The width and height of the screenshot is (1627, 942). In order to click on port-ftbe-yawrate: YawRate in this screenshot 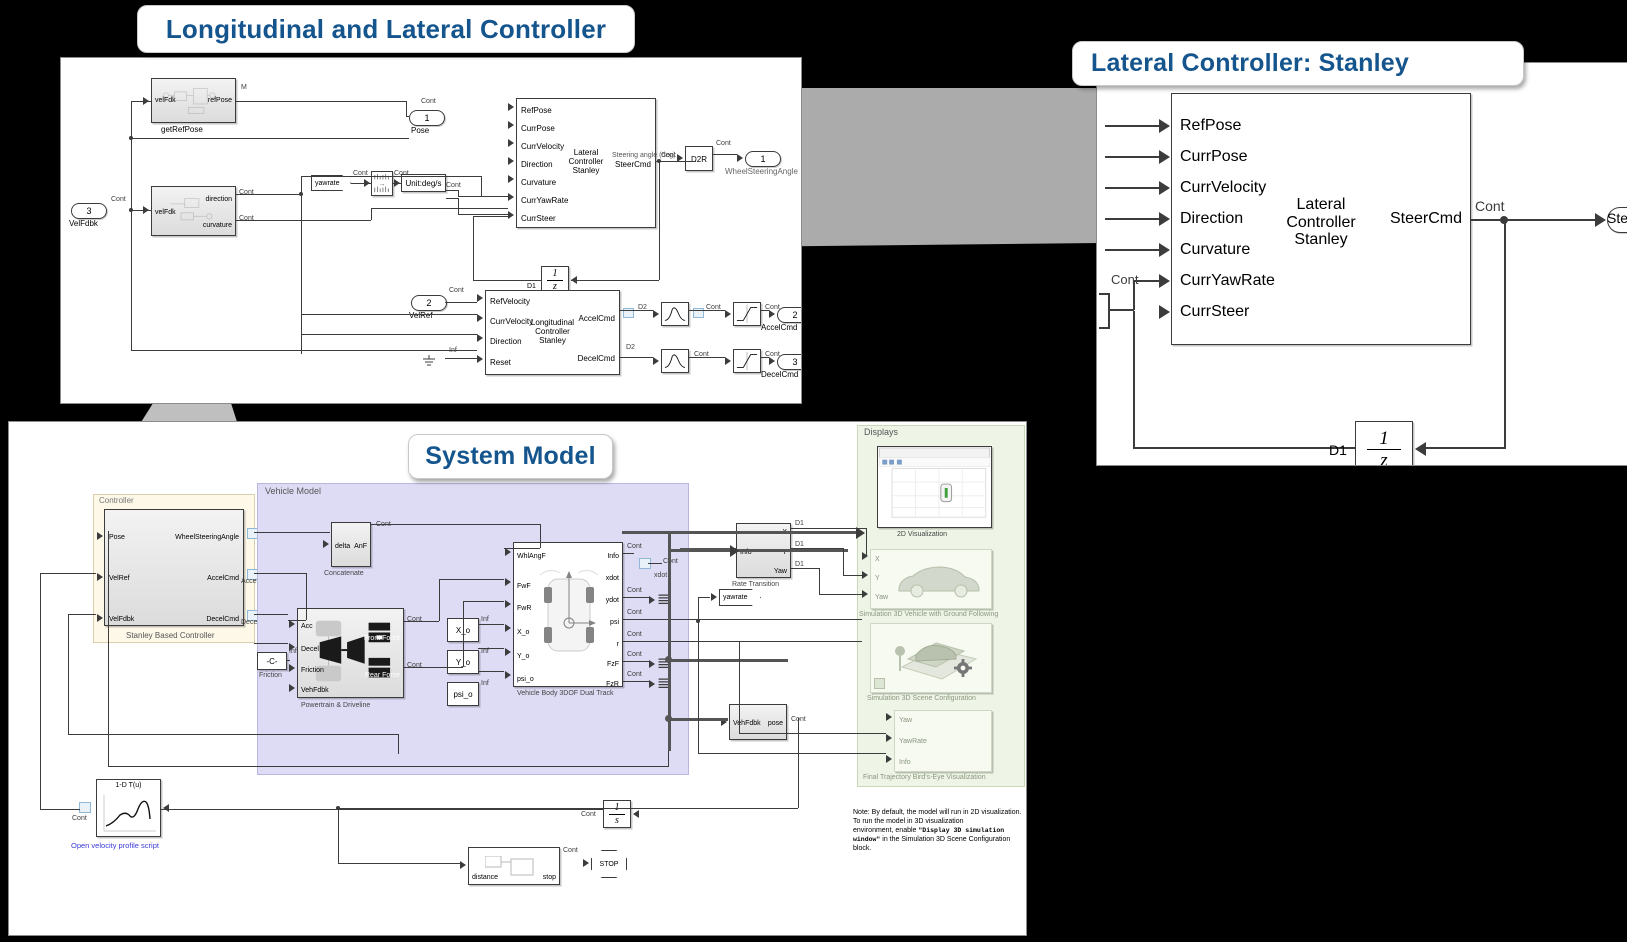, I will do `click(913, 741)`.